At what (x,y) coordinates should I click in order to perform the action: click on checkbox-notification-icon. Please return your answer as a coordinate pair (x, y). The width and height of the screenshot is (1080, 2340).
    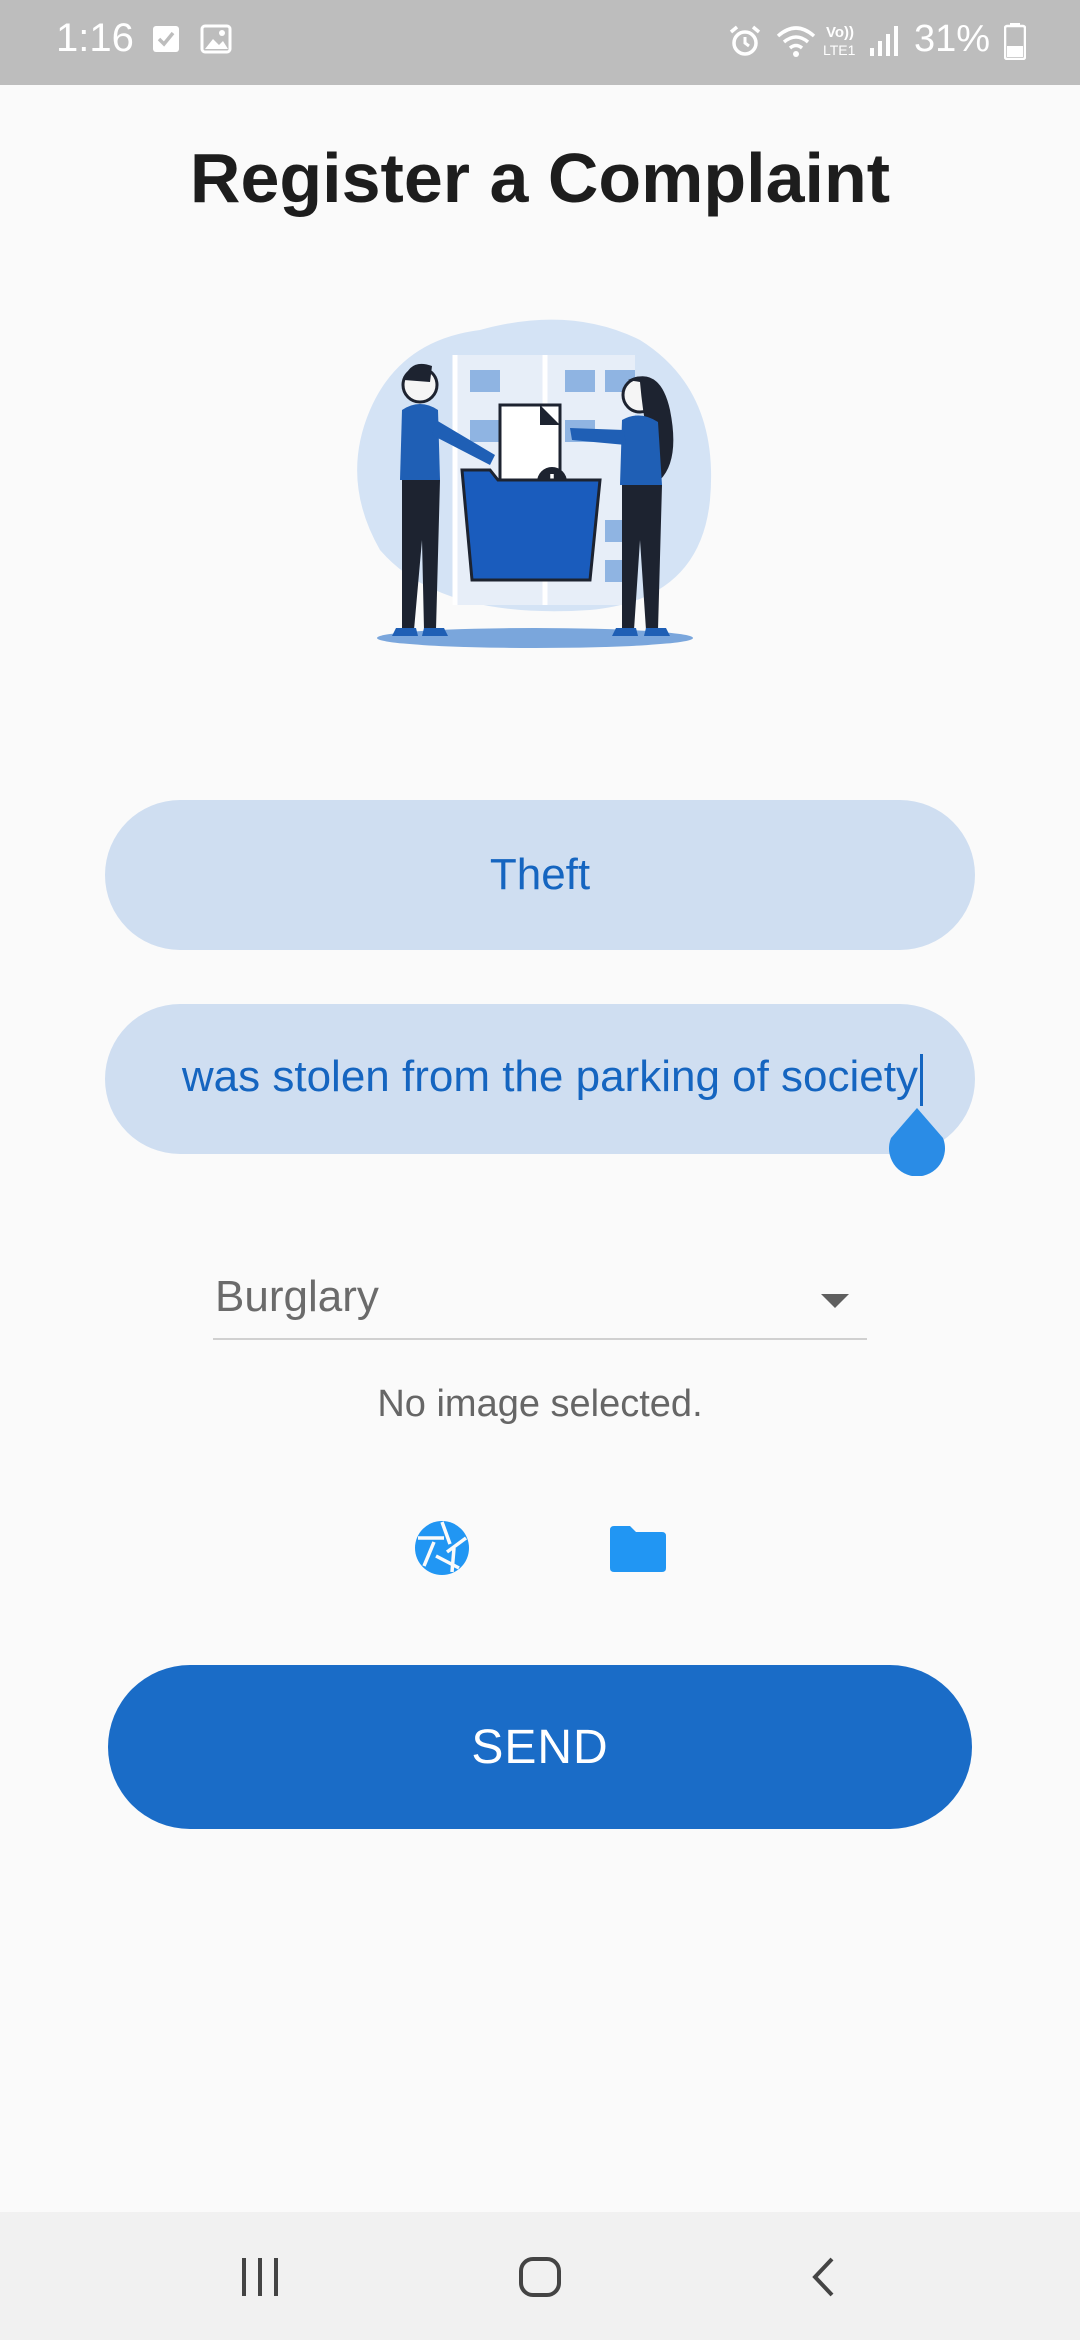
    Looking at the image, I should click on (166, 39).